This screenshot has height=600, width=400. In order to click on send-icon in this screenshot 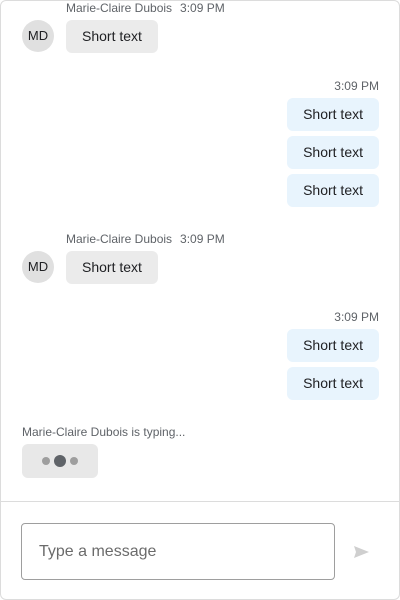, I will do `click(361, 552)`.